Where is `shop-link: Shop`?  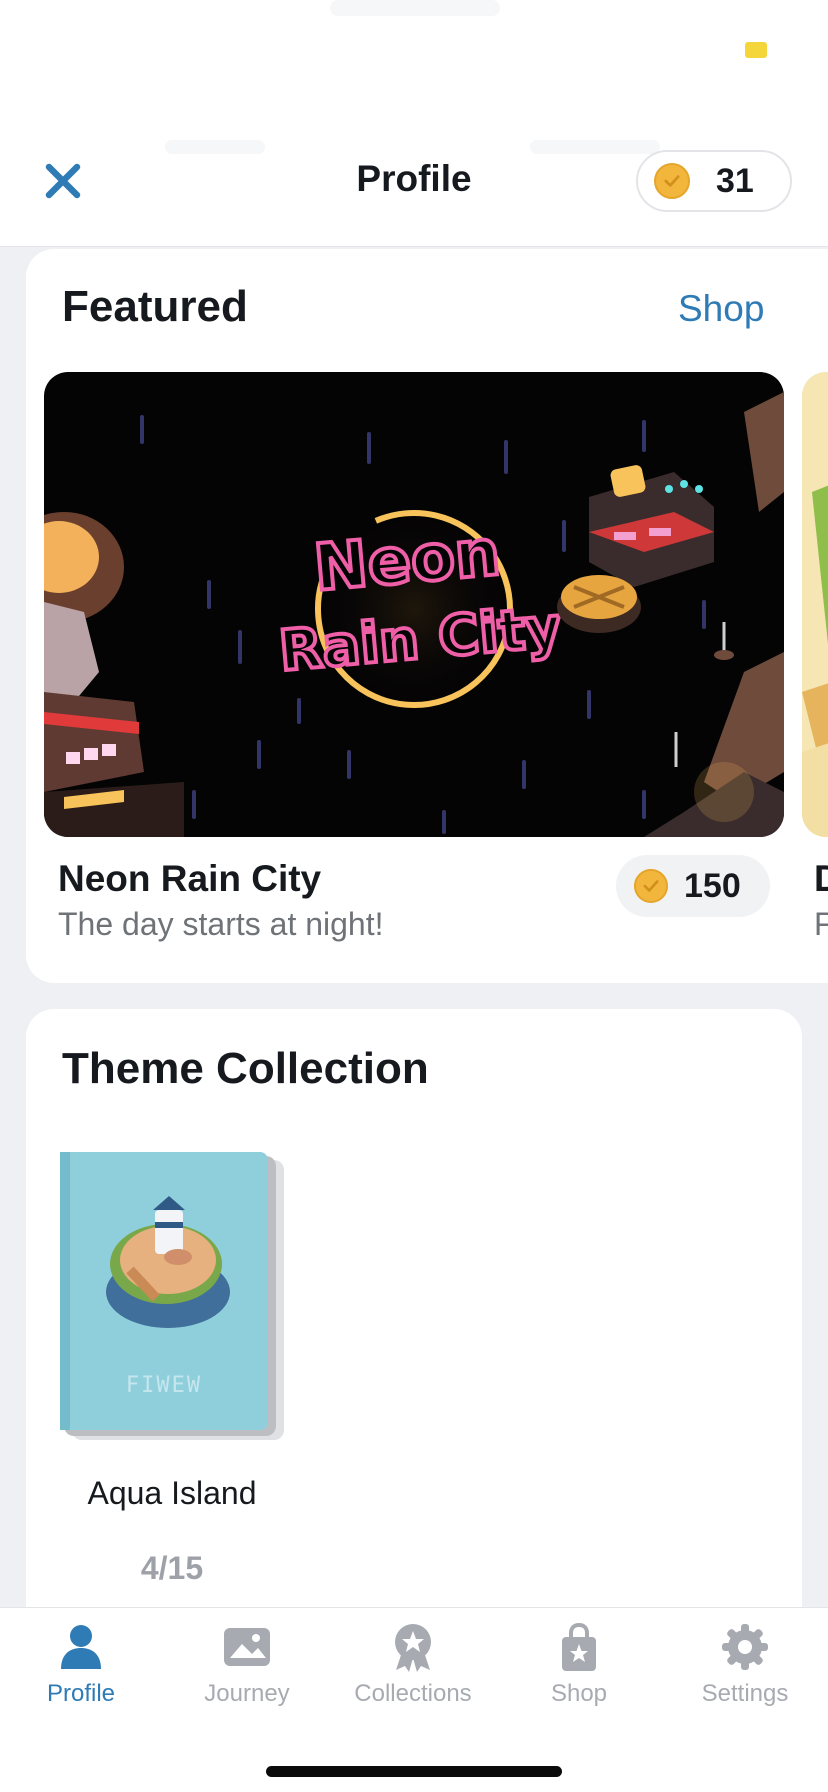 shop-link: Shop is located at coordinates (721, 309).